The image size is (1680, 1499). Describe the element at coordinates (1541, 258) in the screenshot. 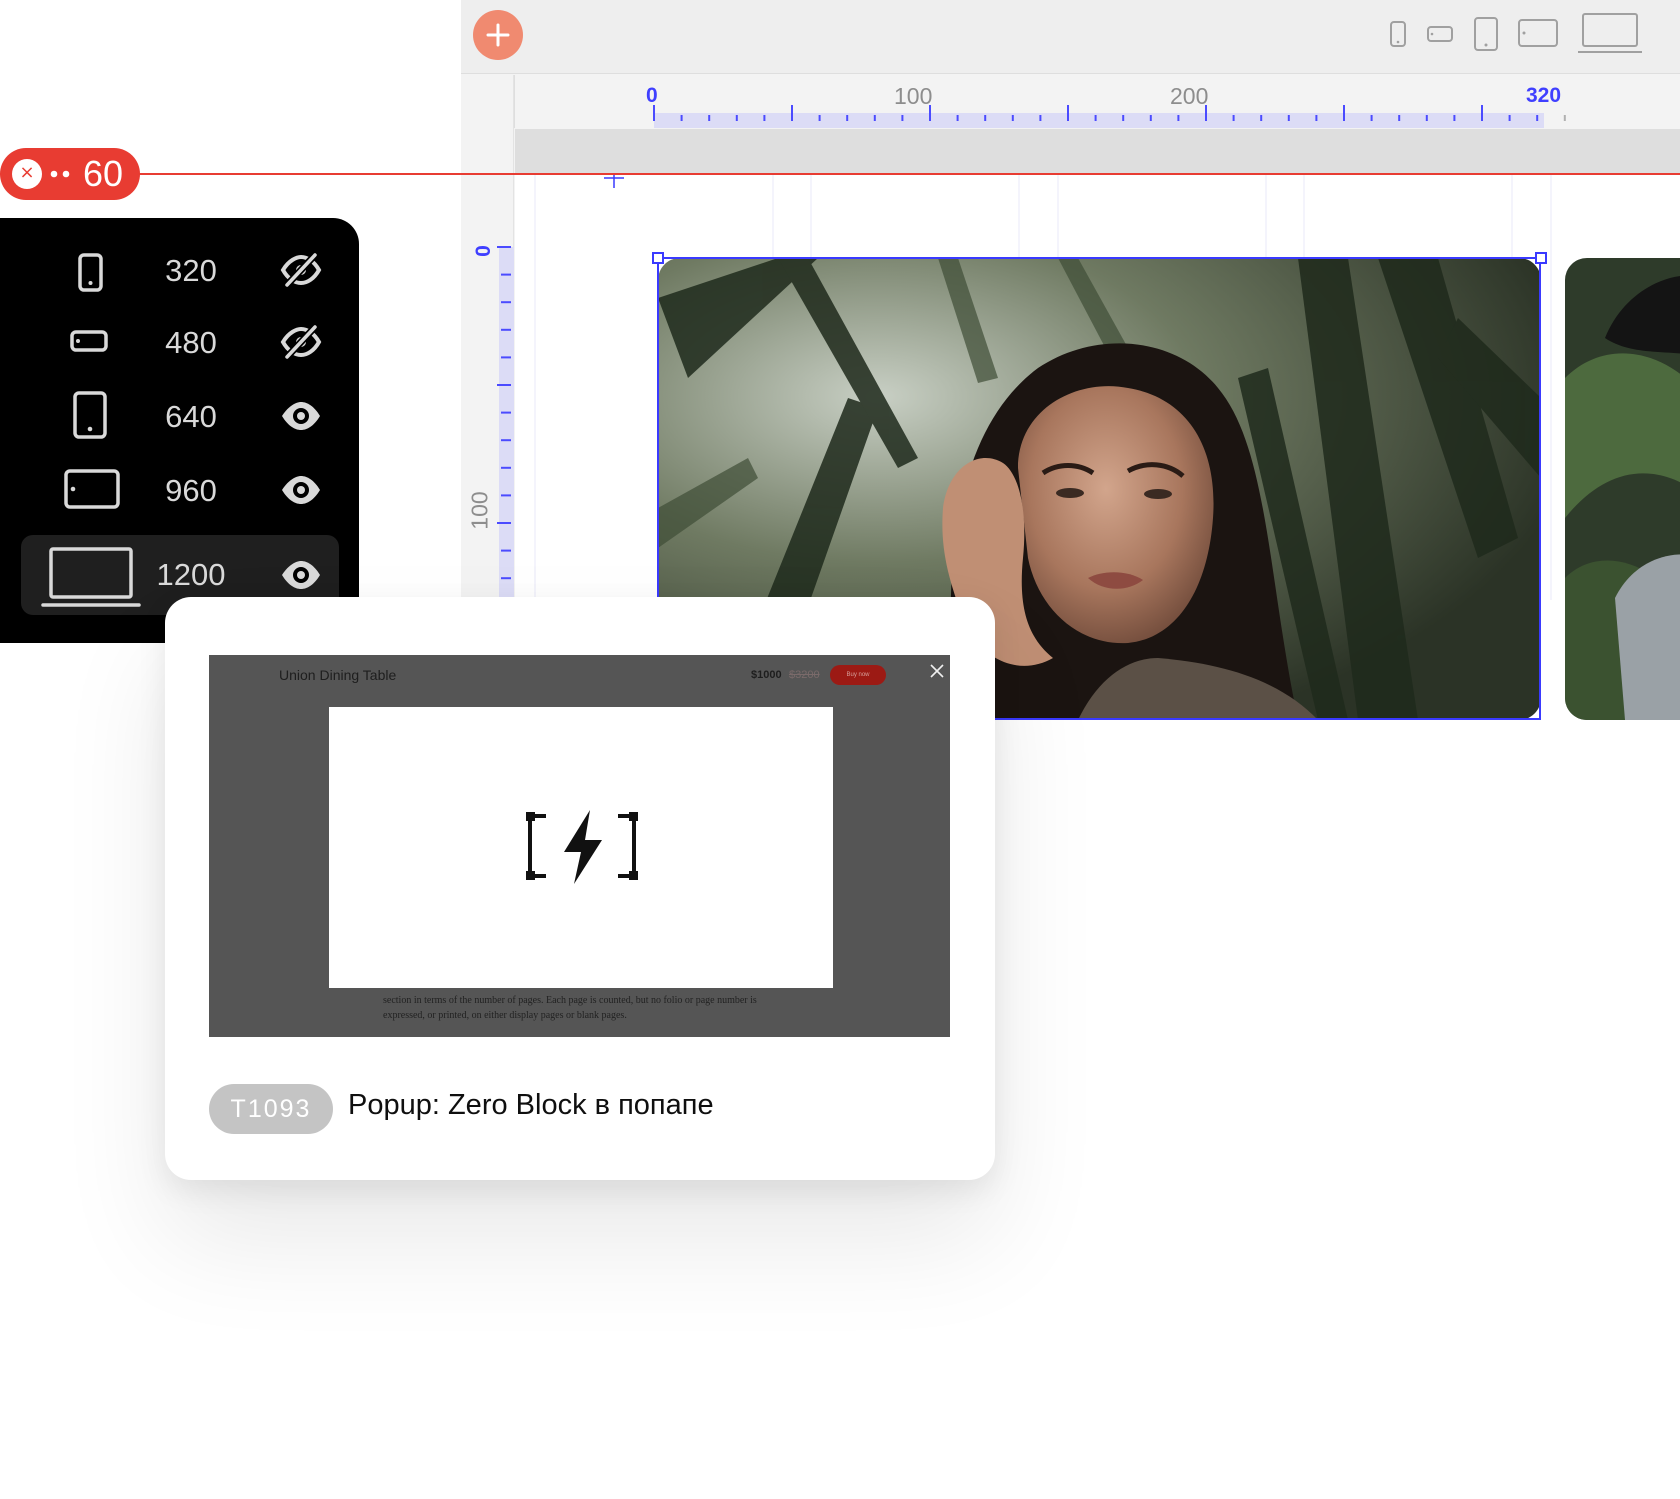

I see `resize-handle-top-right` at that location.